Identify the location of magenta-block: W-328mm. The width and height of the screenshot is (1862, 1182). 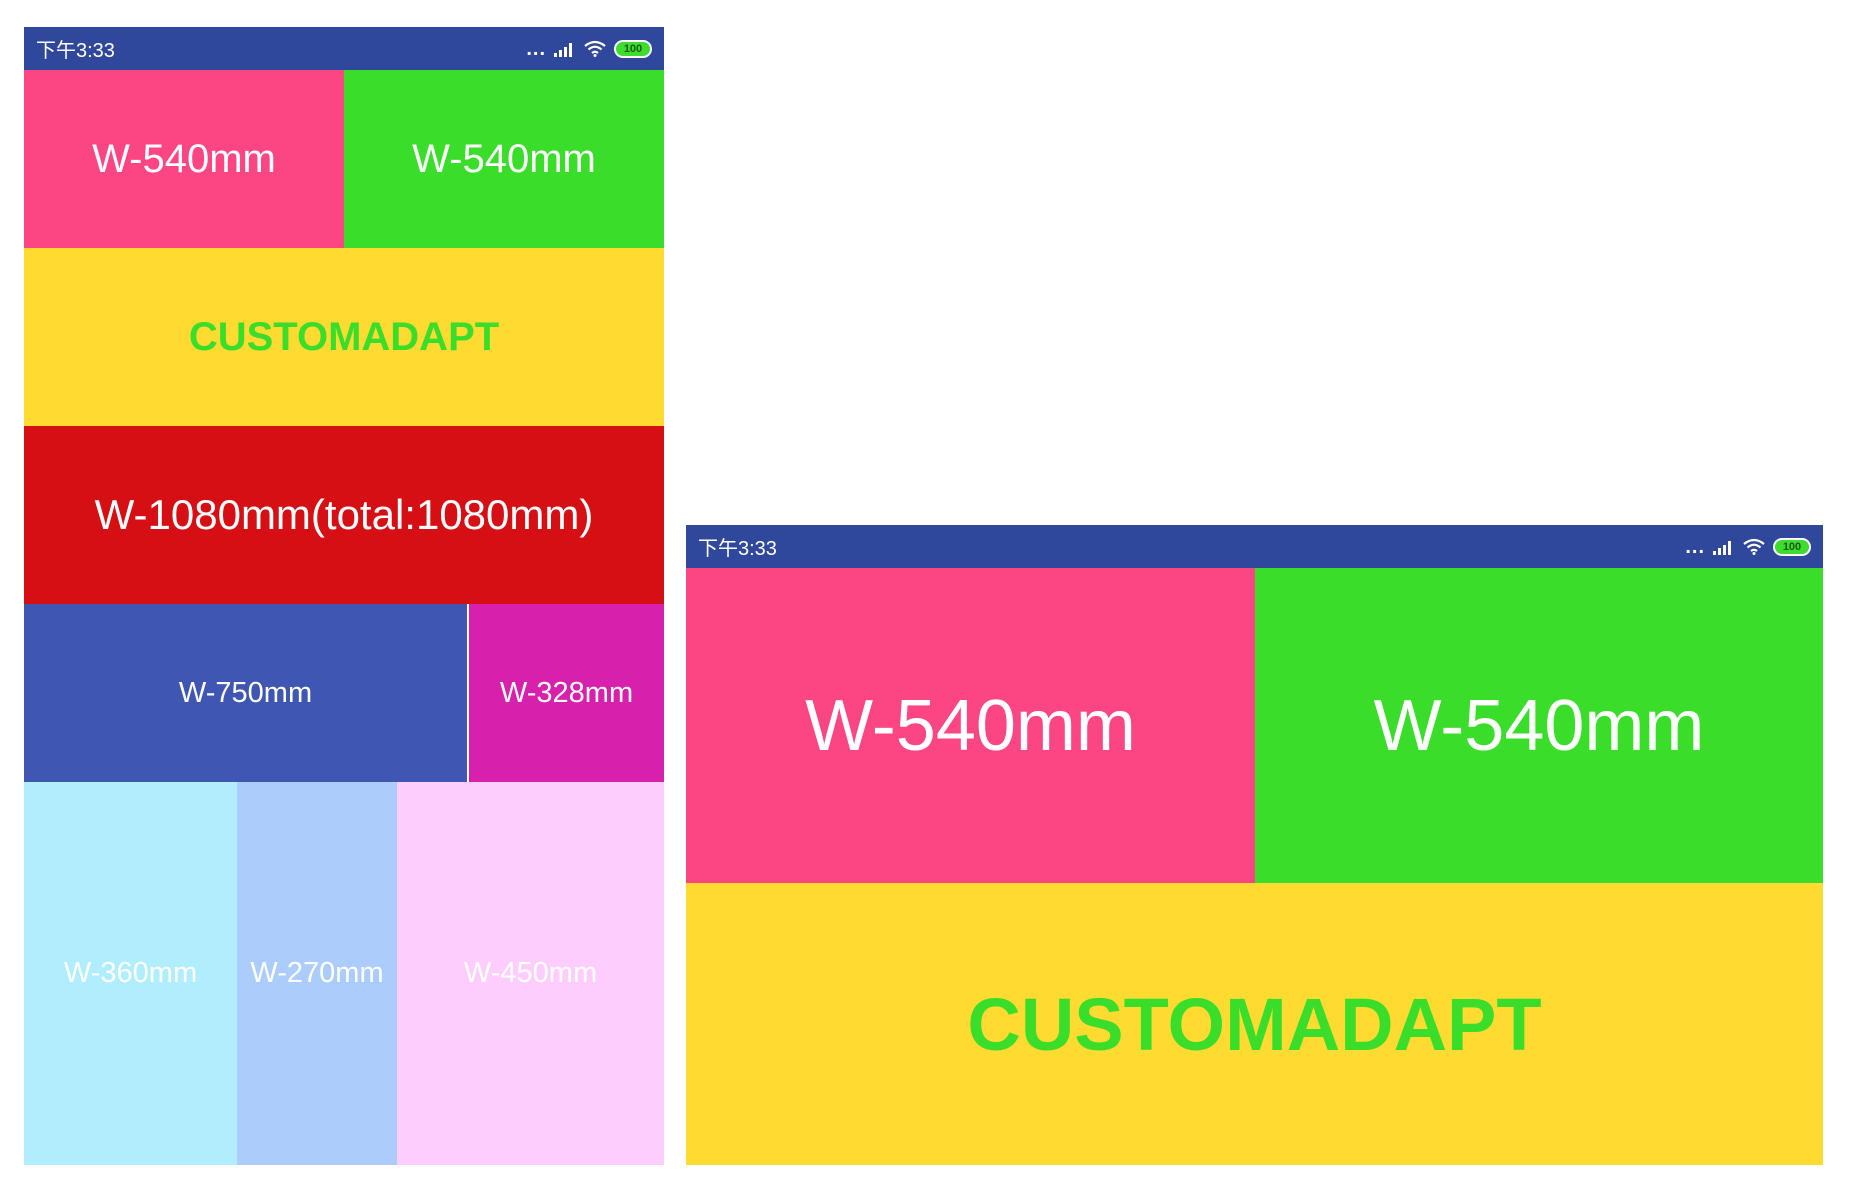
(566, 693).